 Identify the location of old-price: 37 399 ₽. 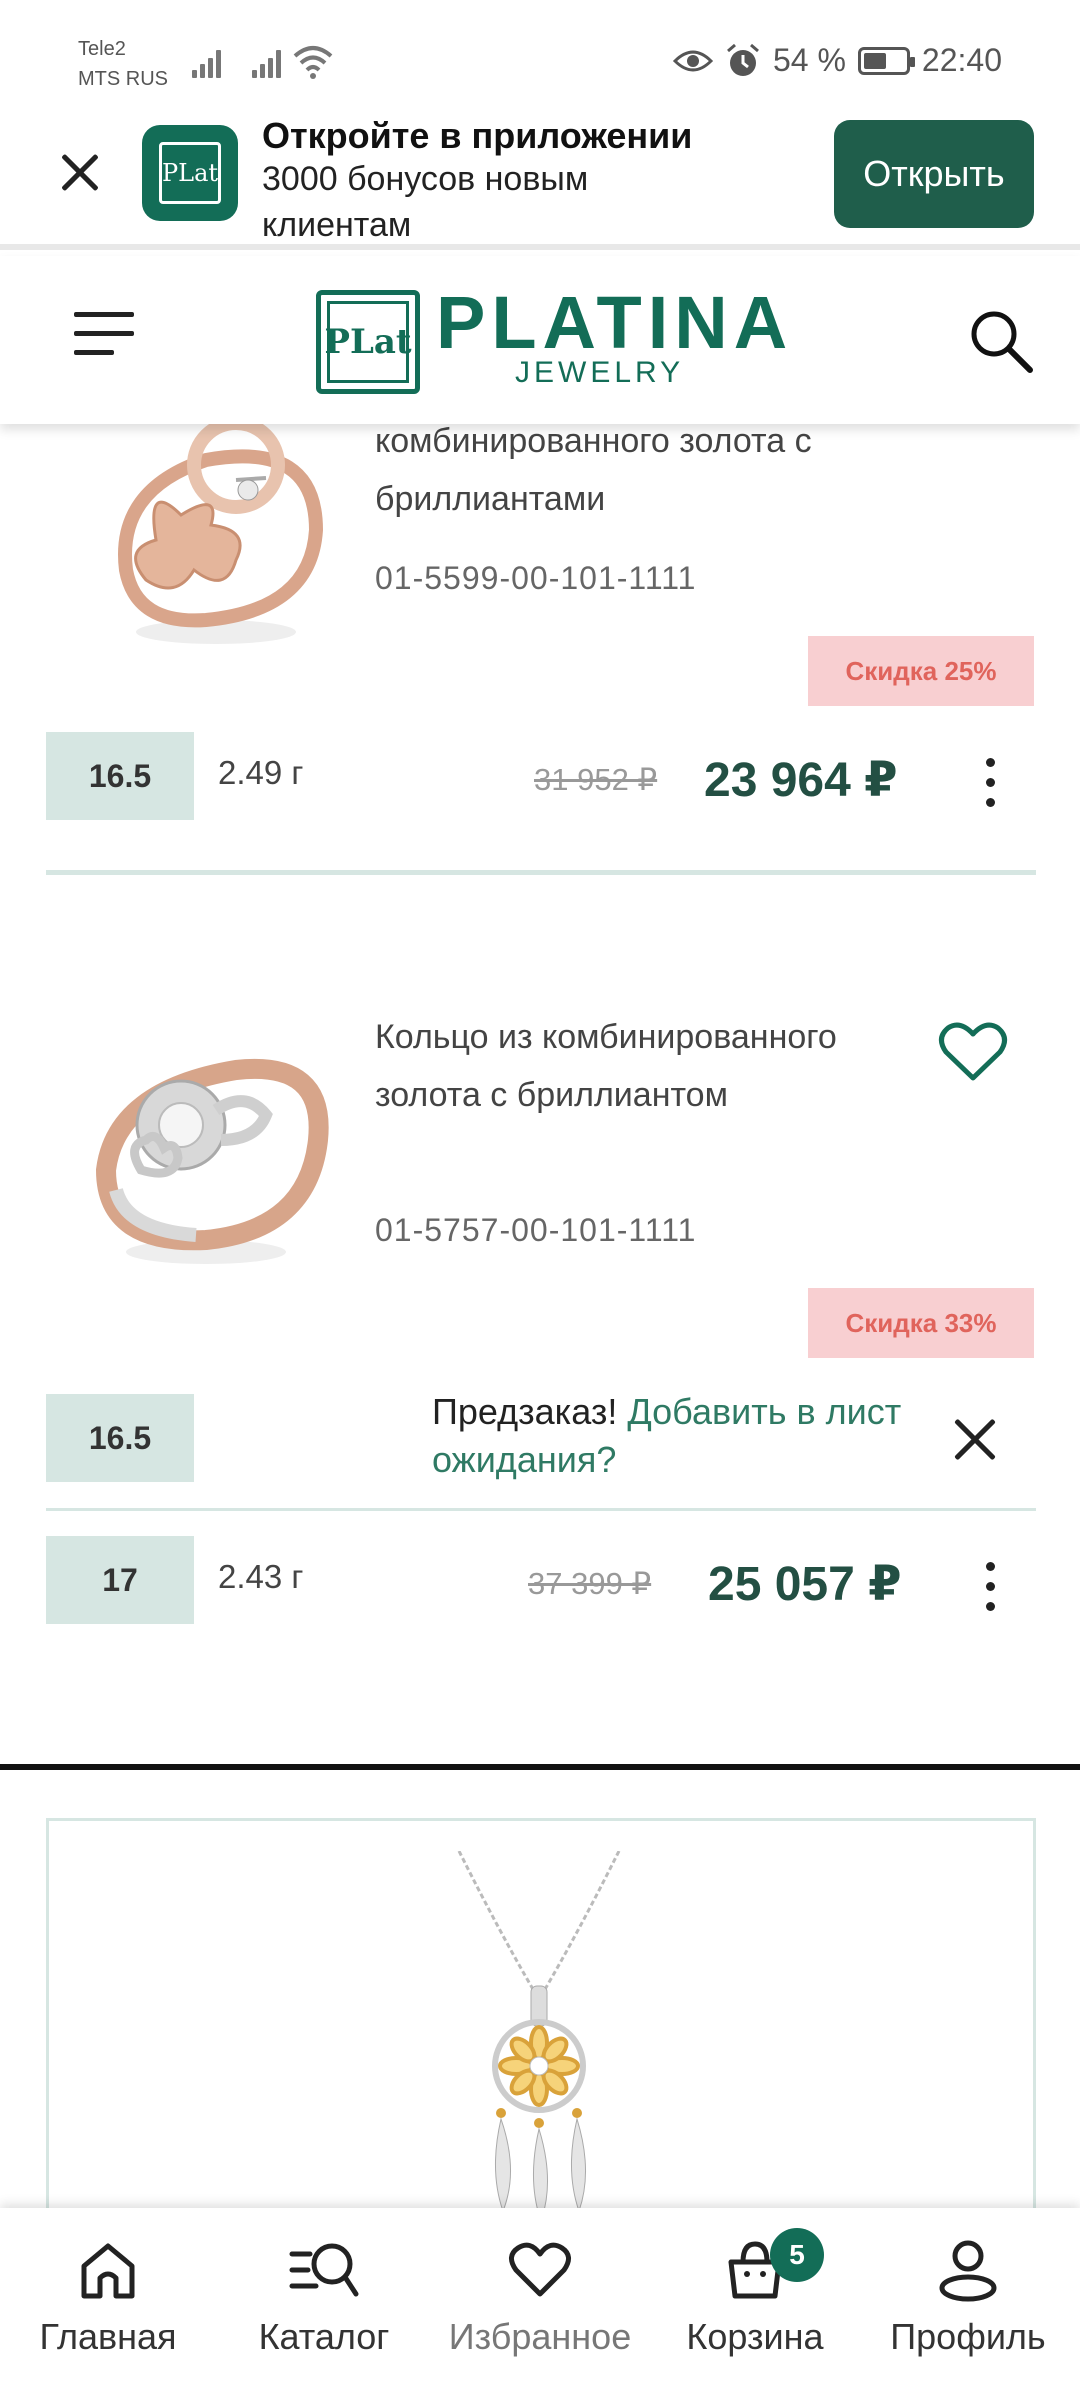
(590, 1583).